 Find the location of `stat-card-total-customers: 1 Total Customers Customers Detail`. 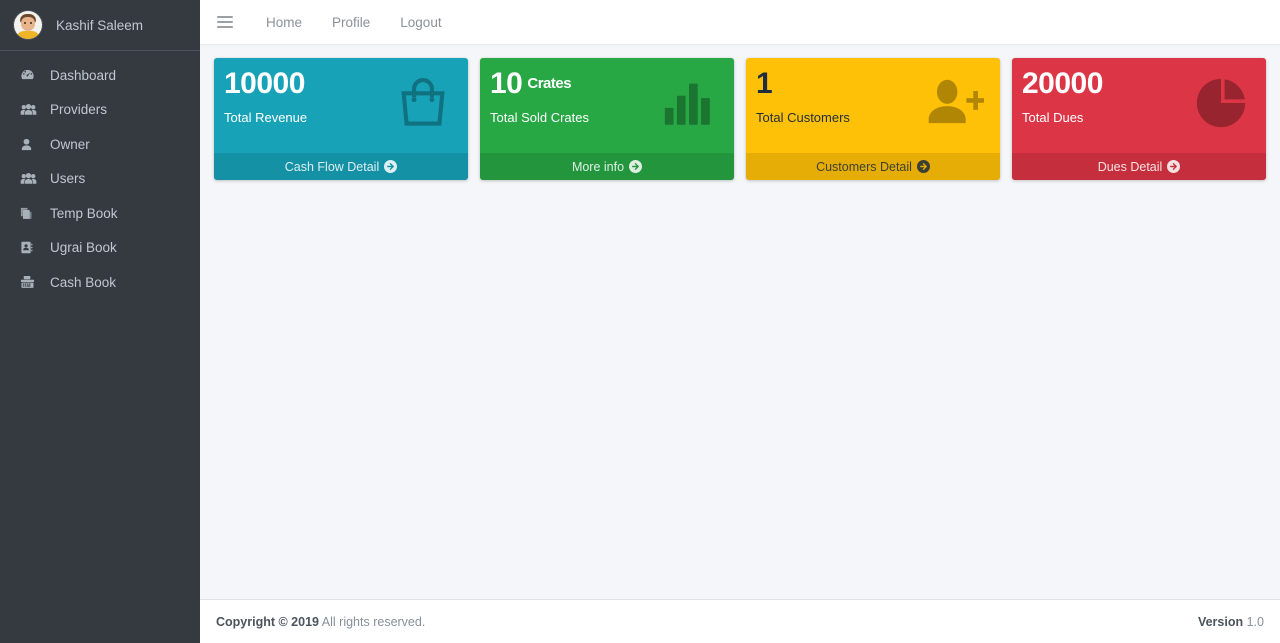

stat-card-total-customers: 1 Total Customers Customers Detail is located at coordinates (873, 119).